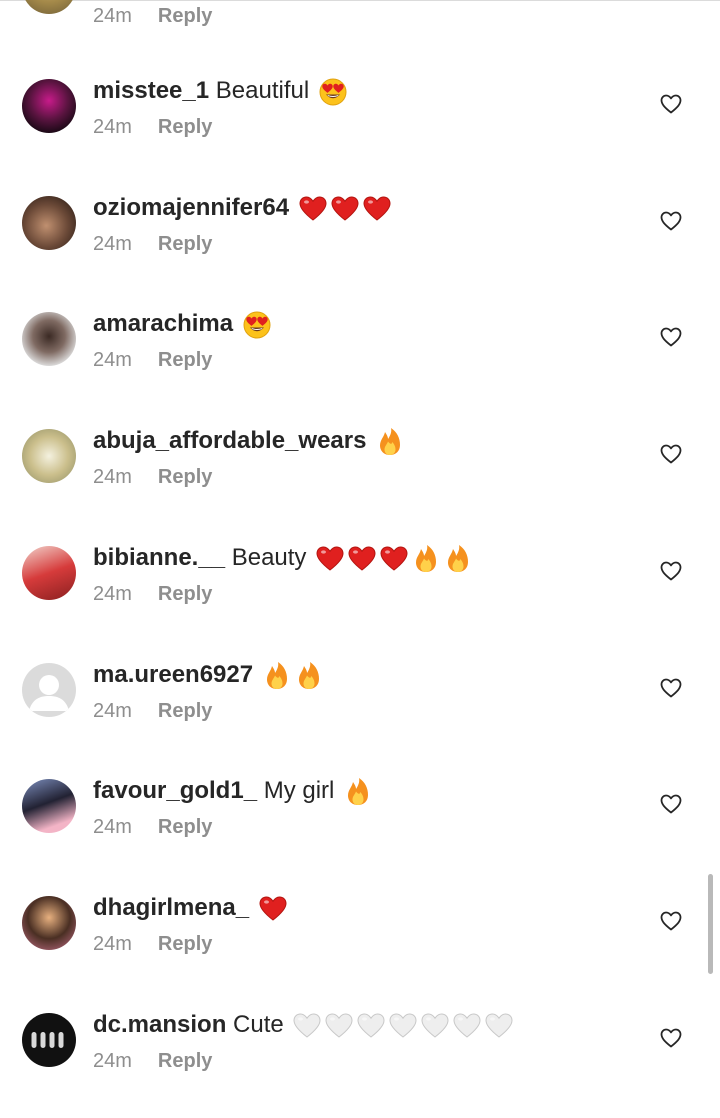 This screenshot has height=1118, width=720. I want to click on comment-body: favour_gold1_ My girl, so click(233, 791).